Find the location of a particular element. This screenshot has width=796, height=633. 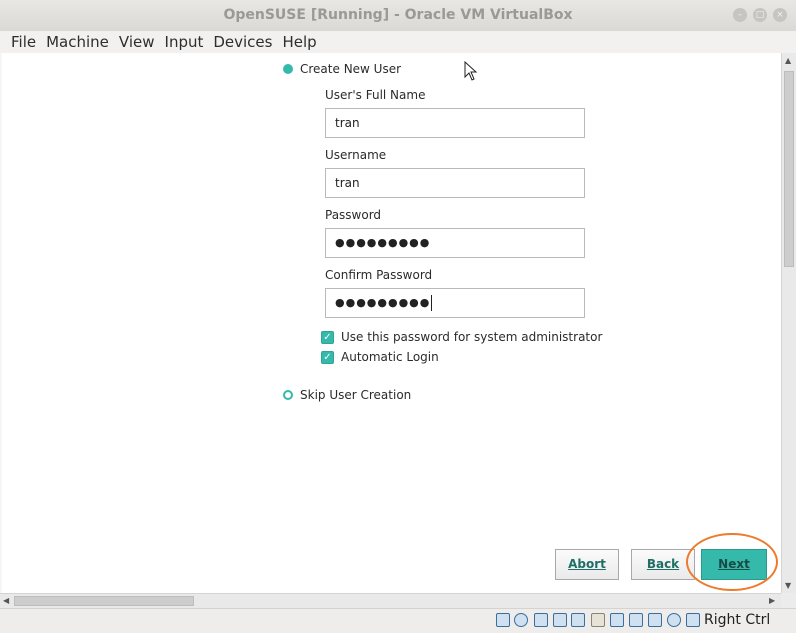

full-name-input: tran is located at coordinates (455, 123).